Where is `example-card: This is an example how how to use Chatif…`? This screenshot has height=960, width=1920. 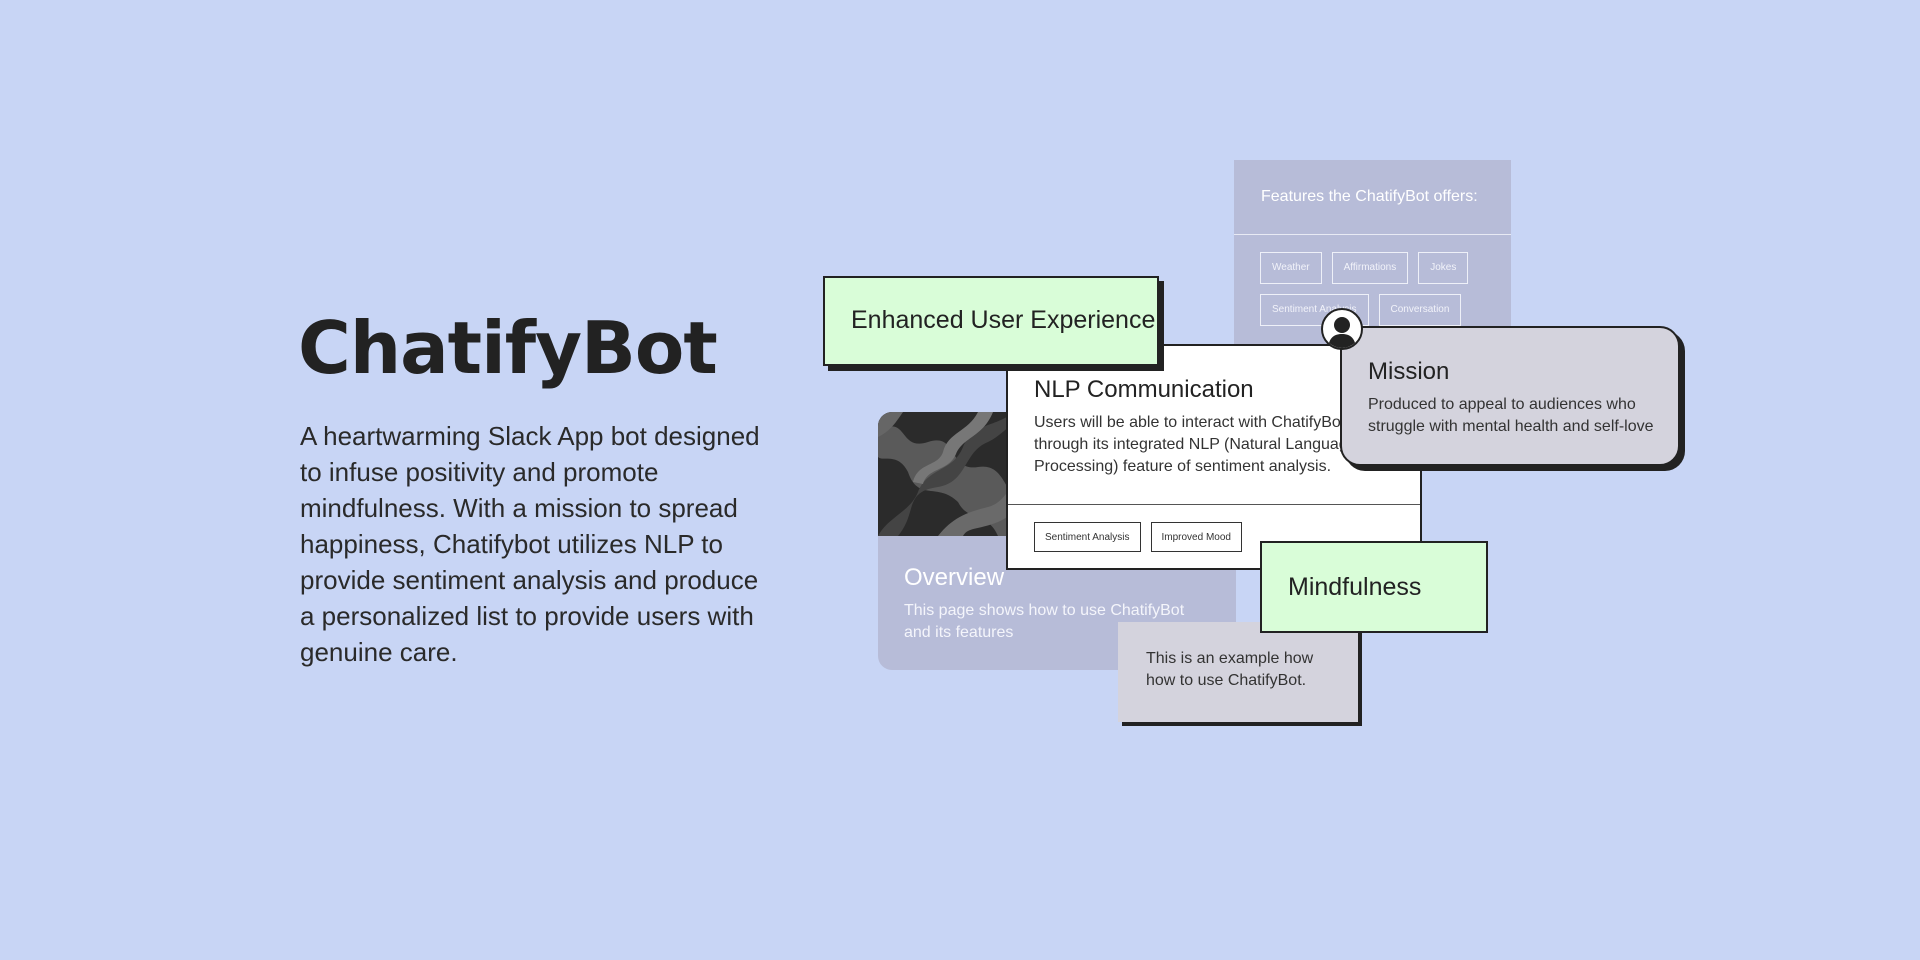 example-card: This is an example how how to use Chatif… is located at coordinates (1238, 672).